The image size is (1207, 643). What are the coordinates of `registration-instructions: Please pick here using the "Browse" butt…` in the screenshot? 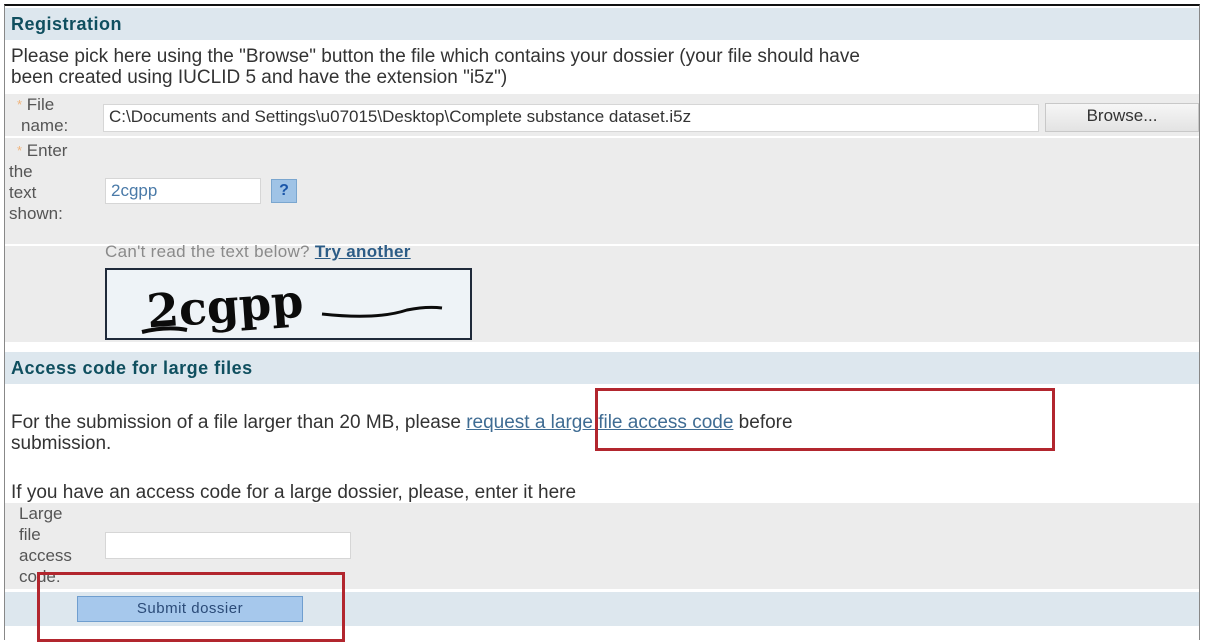 It's located at (601, 67).